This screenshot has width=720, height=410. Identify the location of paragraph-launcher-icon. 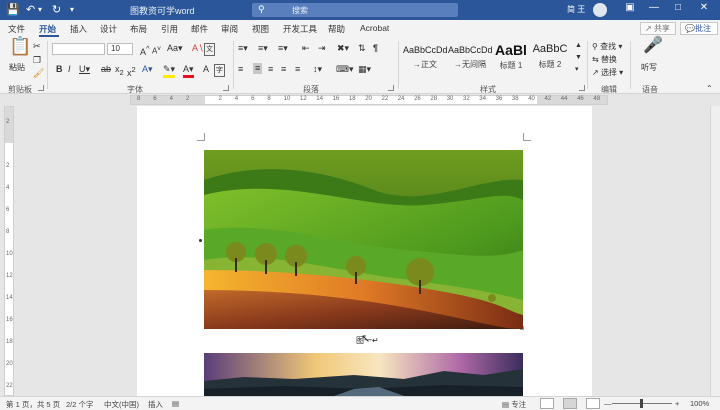
(391, 88).